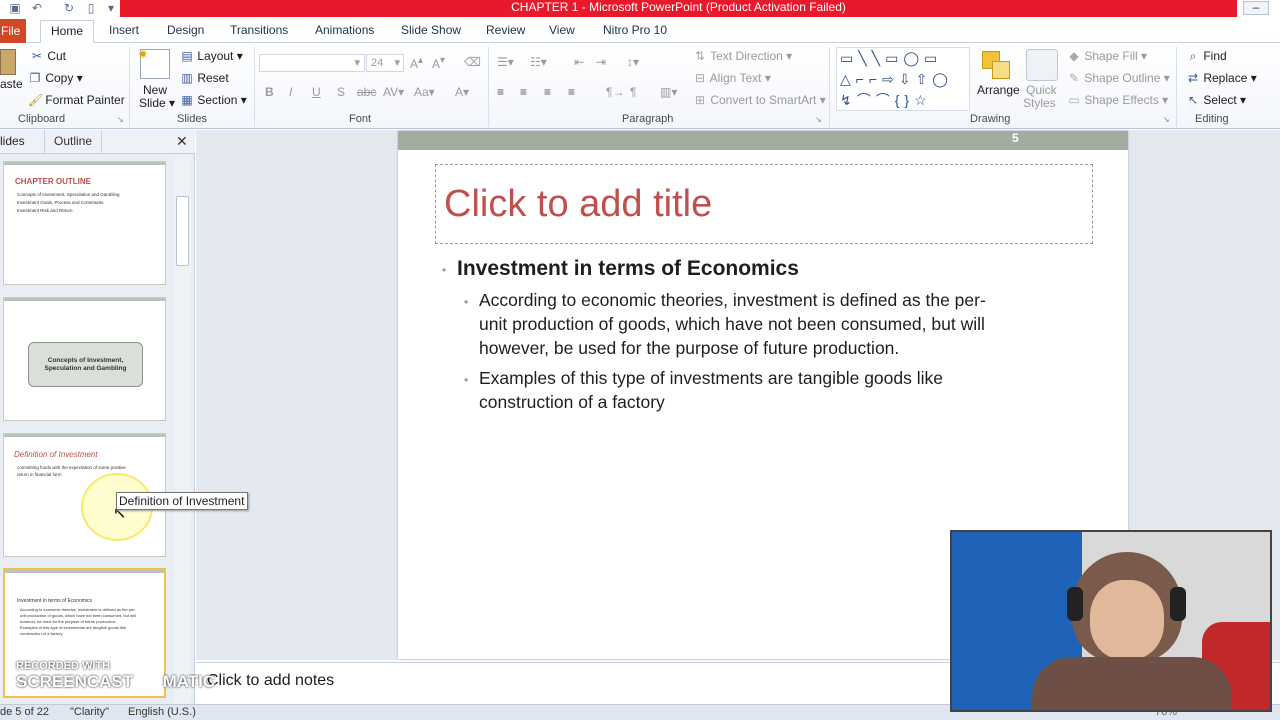 The width and height of the screenshot is (1280, 720). Describe the element at coordinates (393, 92) in the screenshot. I see `char-spacing-button: AV▾` at that location.